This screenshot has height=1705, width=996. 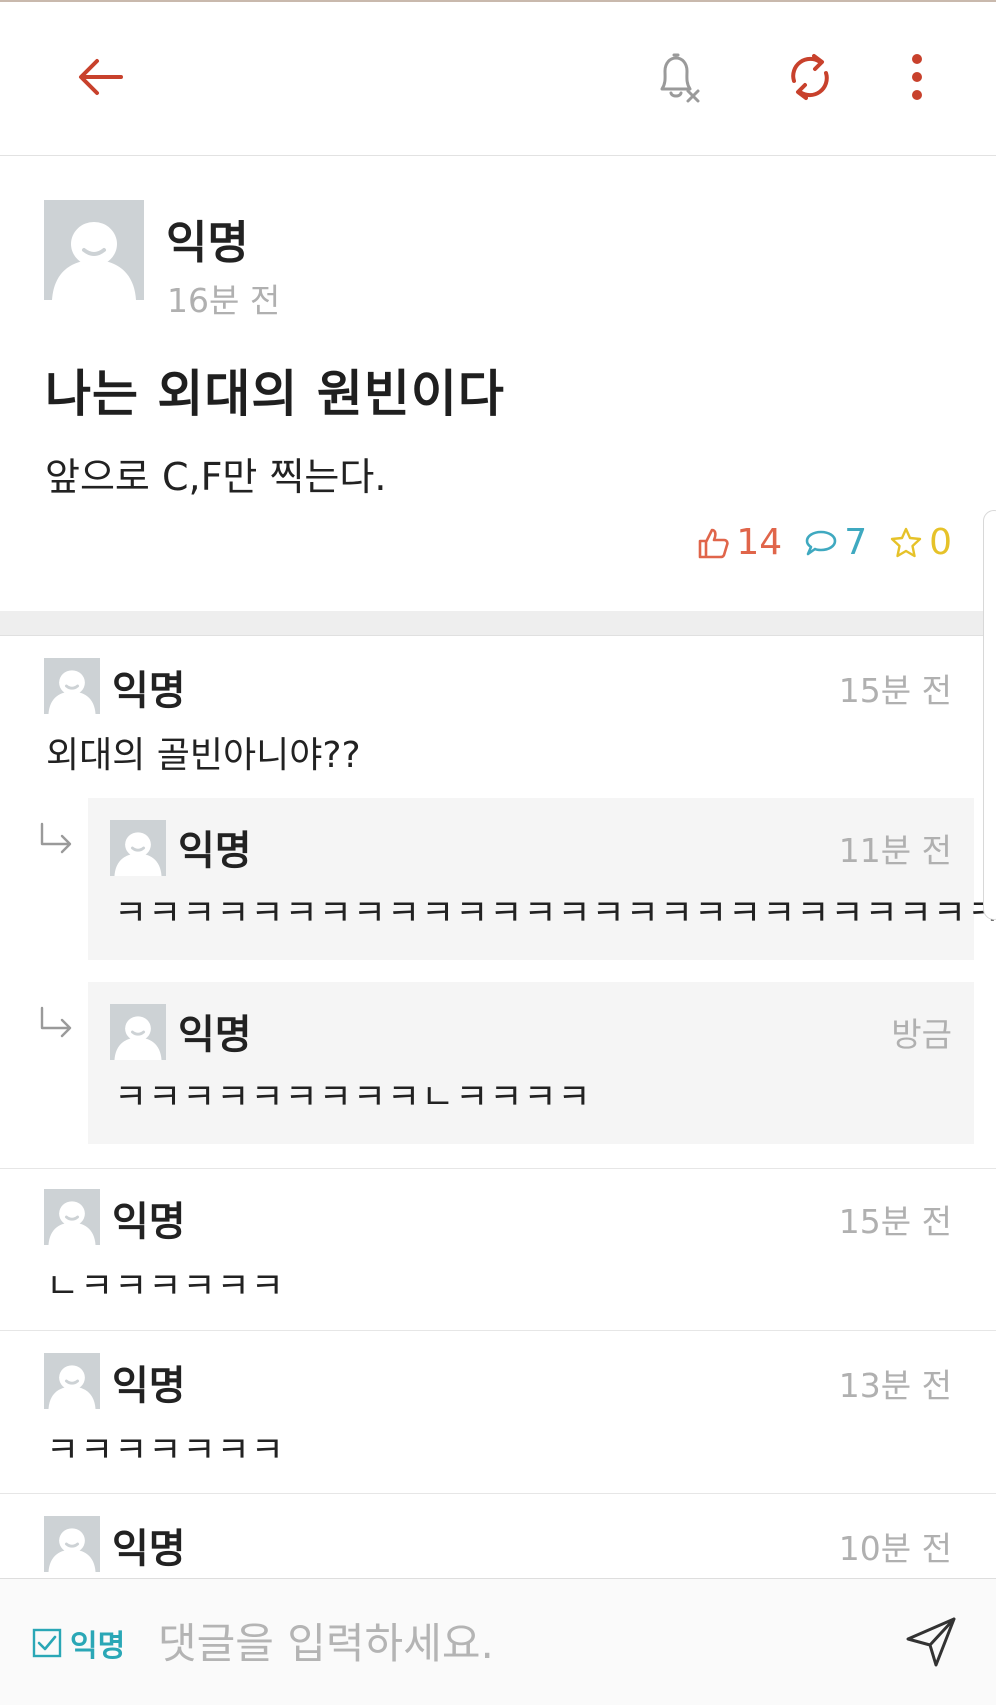 I want to click on post-title: 나는 외대의 원빈이다, so click(x=275, y=394).